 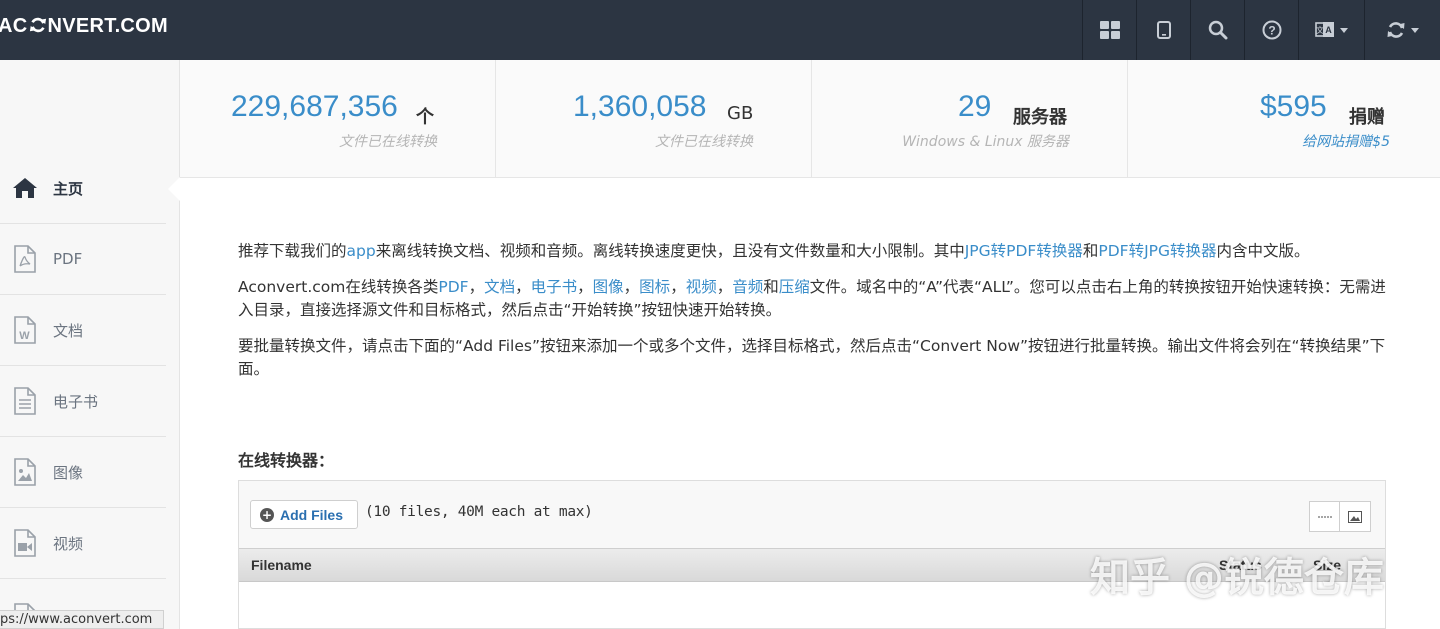 What do you see at coordinates (975, 106) in the screenshot?
I see `stat-value: 29` at bounding box center [975, 106].